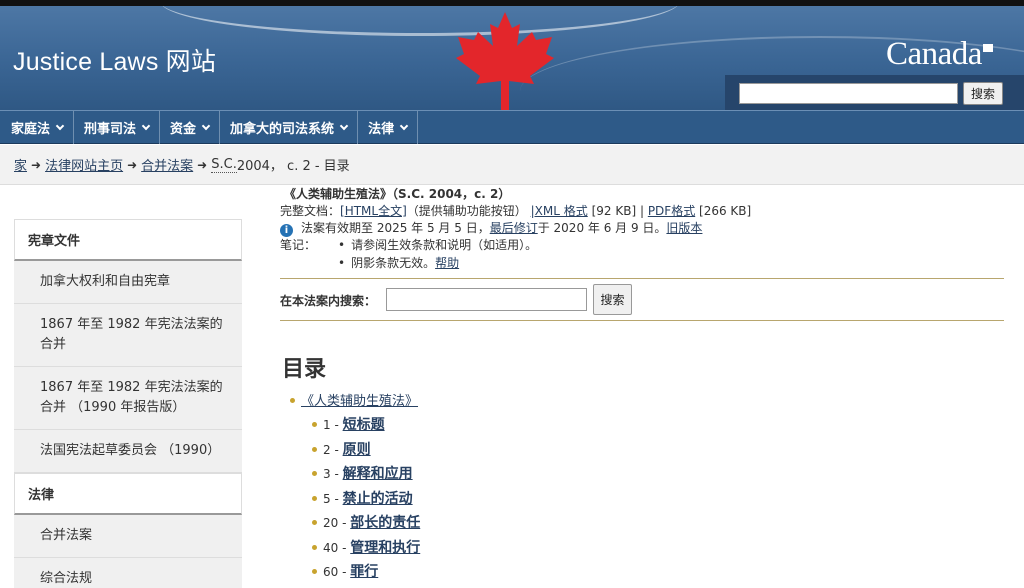  Describe the element at coordinates (617, 211) in the screenshot. I see `xml-size: [92 KB] |` at that location.